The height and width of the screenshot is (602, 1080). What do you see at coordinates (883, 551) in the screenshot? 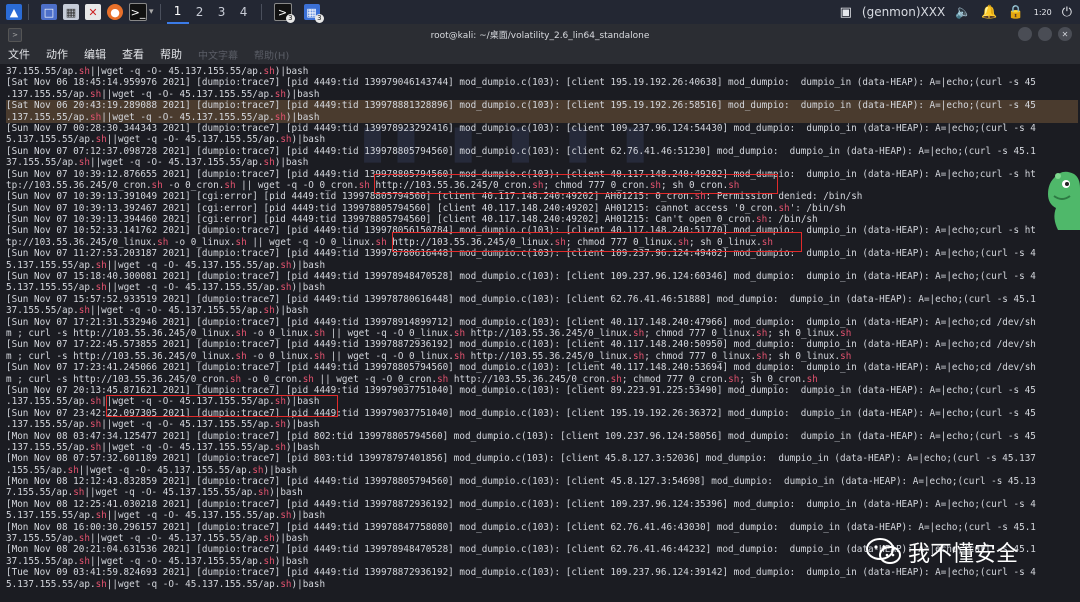
I see `wechat-icon` at bounding box center [883, 551].